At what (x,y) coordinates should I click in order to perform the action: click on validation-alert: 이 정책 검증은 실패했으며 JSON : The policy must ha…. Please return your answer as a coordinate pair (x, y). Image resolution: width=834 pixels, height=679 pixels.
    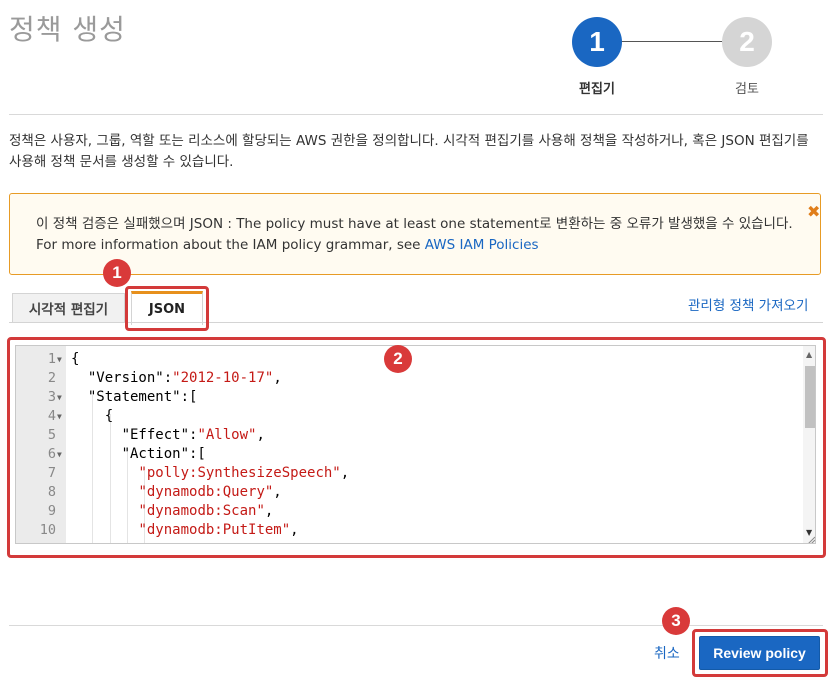
    Looking at the image, I should click on (415, 234).